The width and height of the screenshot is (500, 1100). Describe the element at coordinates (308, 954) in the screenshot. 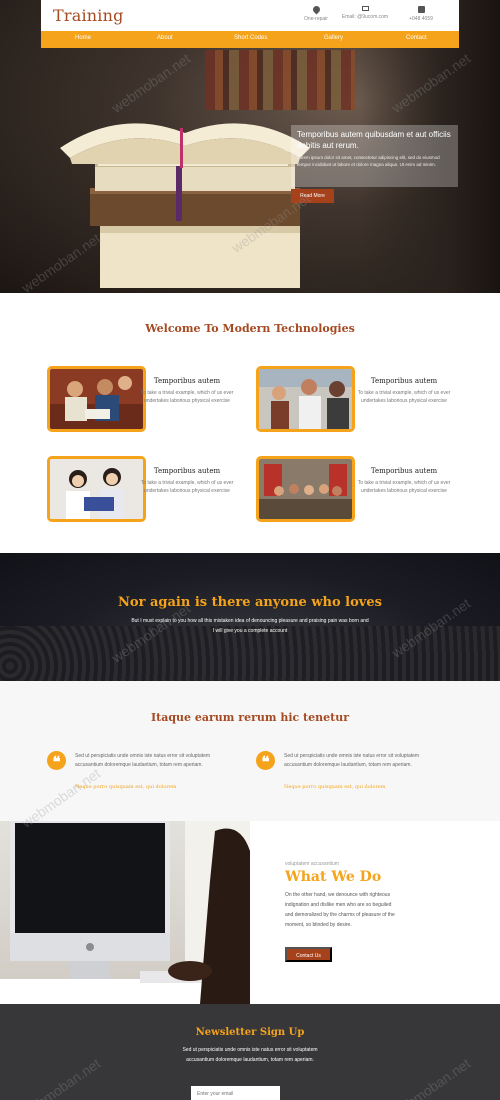

I see `contact-us-button: Contact Us` at that location.